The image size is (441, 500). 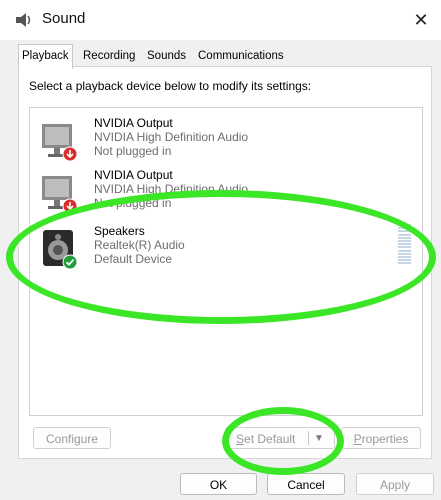 I want to click on properties-label: roperties, so click(x=385, y=439).